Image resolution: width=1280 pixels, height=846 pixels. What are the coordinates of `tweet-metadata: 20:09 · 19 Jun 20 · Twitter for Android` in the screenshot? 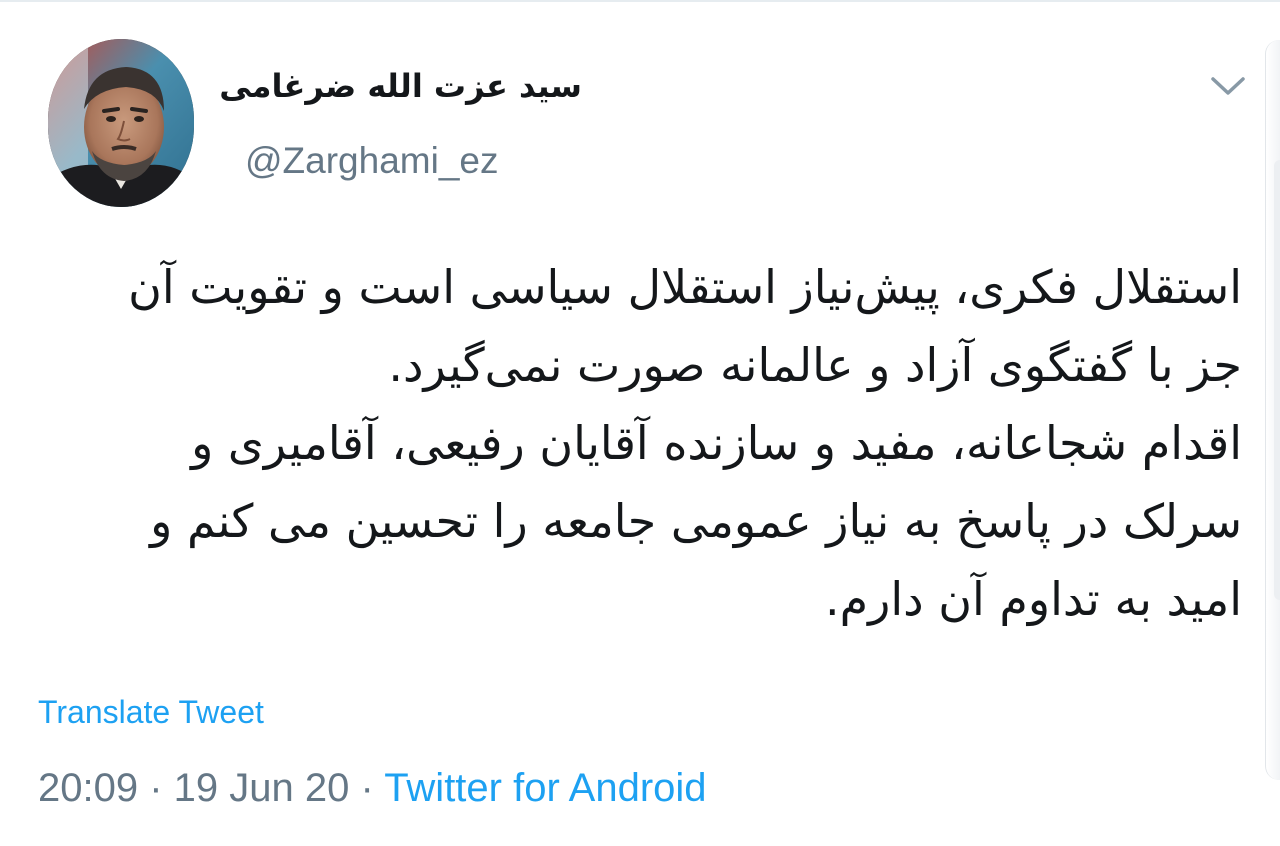 It's located at (372, 788).